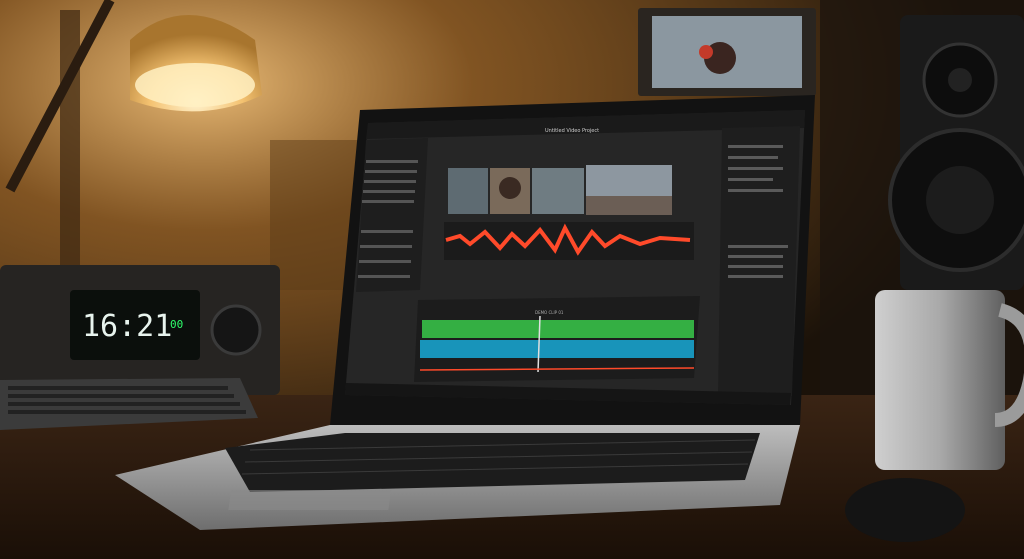 Image resolution: width=1024 pixels, height=559 pixels. What do you see at coordinates (70, 140) in the screenshot?
I see `shelf-post` at bounding box center [70, 140].